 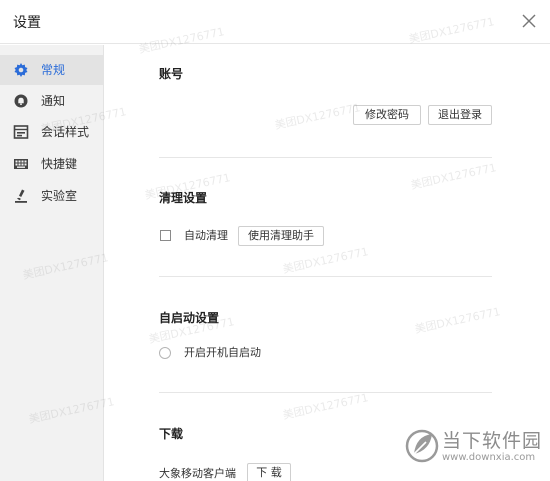 What do you see at coordinates (165, 353) in the screenshot?
I see `boot-start-radio` at bounding box center [165, 353].